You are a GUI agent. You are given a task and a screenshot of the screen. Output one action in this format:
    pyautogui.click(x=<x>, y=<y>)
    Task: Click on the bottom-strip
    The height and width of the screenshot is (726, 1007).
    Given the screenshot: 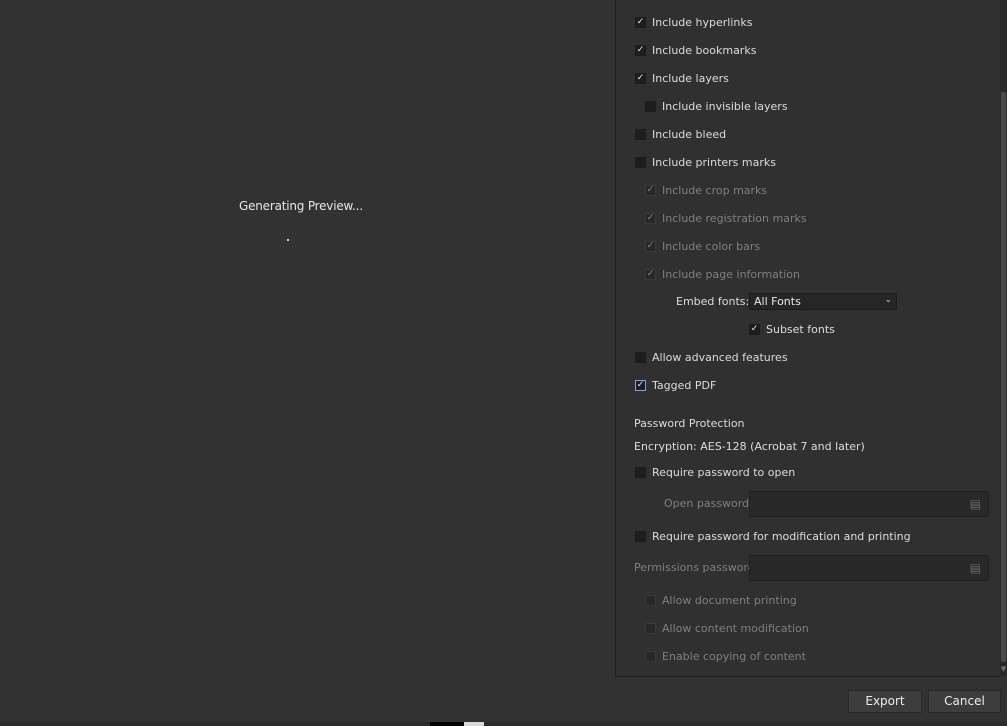 What is the action you would take?
    pyautogui.click(x=503, y=724)
    